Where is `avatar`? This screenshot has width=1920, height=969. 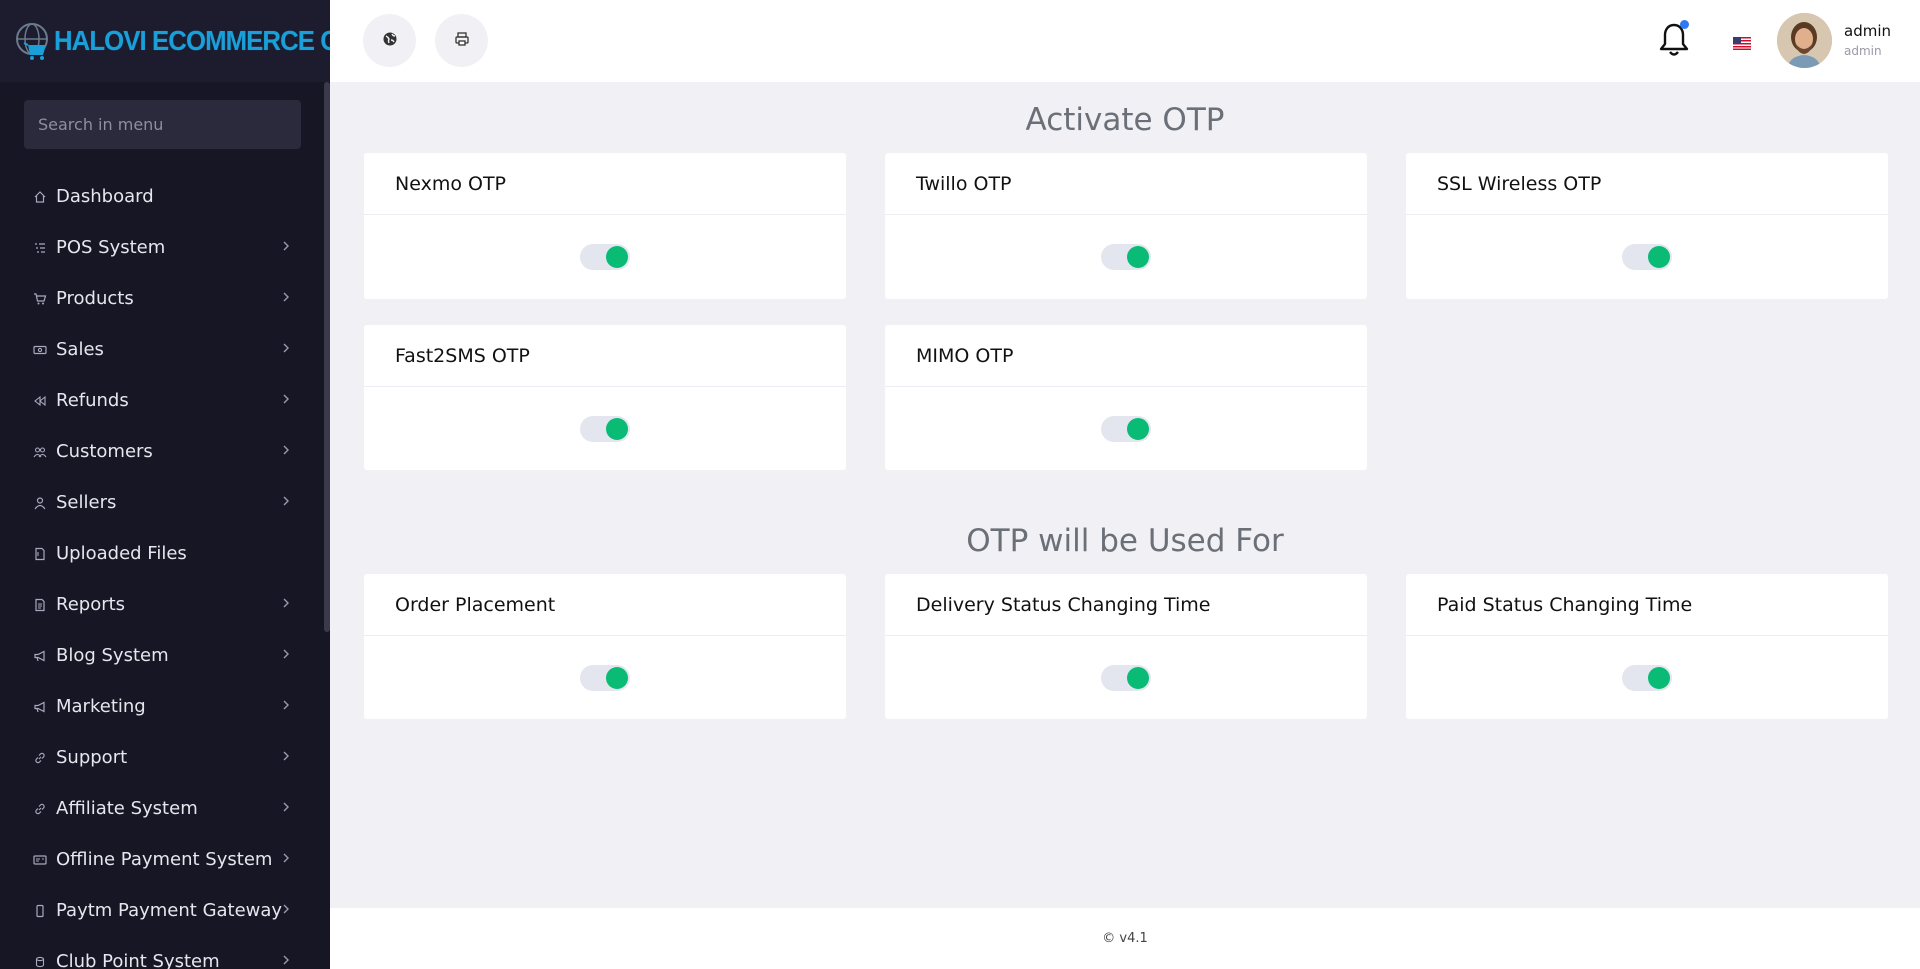
avatar is located at coordinates (1804, 40).